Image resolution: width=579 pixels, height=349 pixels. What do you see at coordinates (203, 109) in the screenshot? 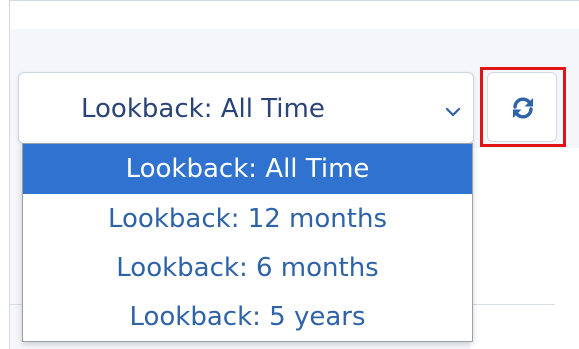
I see `lookback-select-value: Lookback: All Time` at bounding box center [203, 109].